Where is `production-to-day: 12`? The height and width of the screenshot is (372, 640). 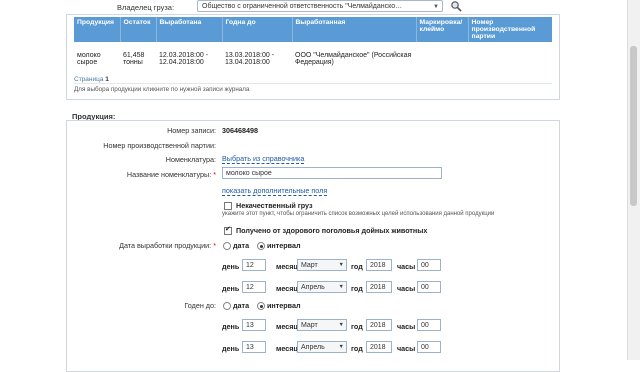
production-to-day: 12 is located at coordinates (254, 287).